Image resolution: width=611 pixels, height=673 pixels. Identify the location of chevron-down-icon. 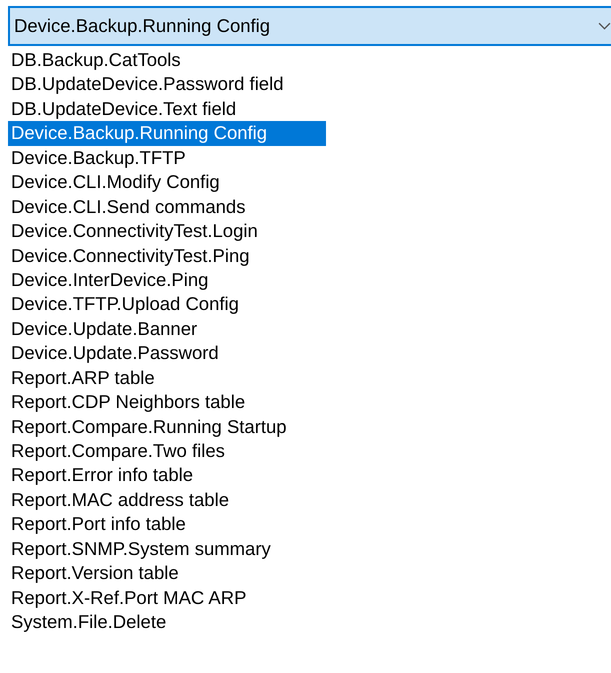
(604, 26).